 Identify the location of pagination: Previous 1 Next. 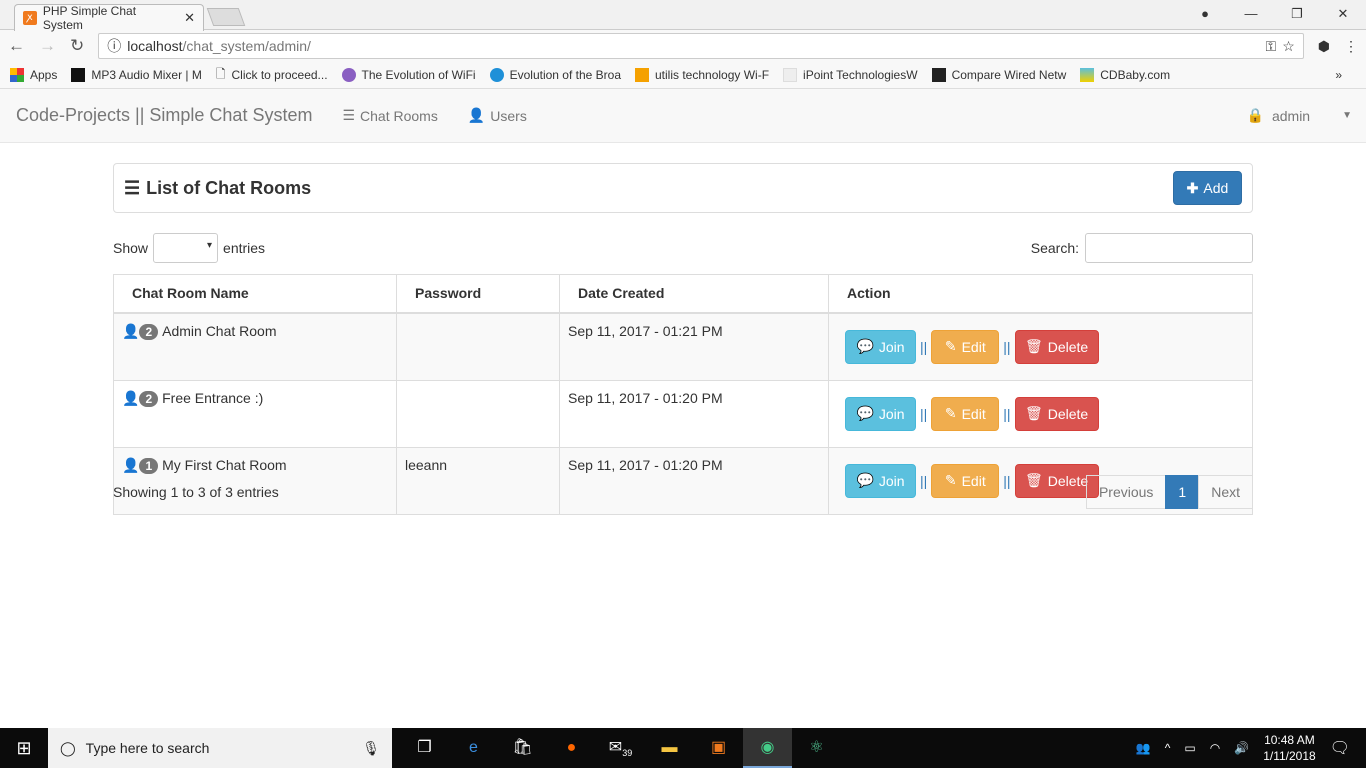
(1169, 492).